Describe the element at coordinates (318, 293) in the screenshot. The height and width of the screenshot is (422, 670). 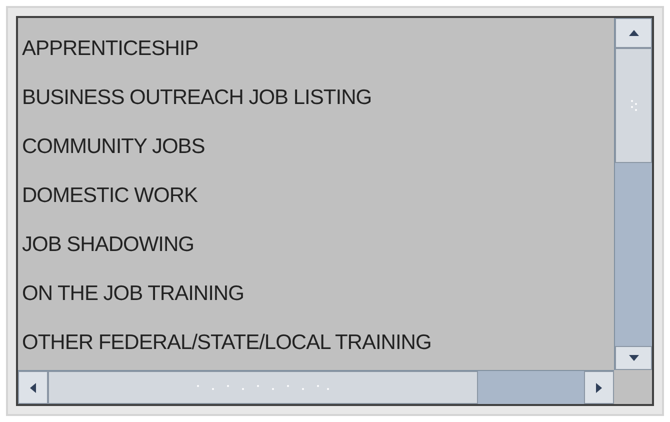
I see `list-item: ON THE JOB TRAINING` at that location.